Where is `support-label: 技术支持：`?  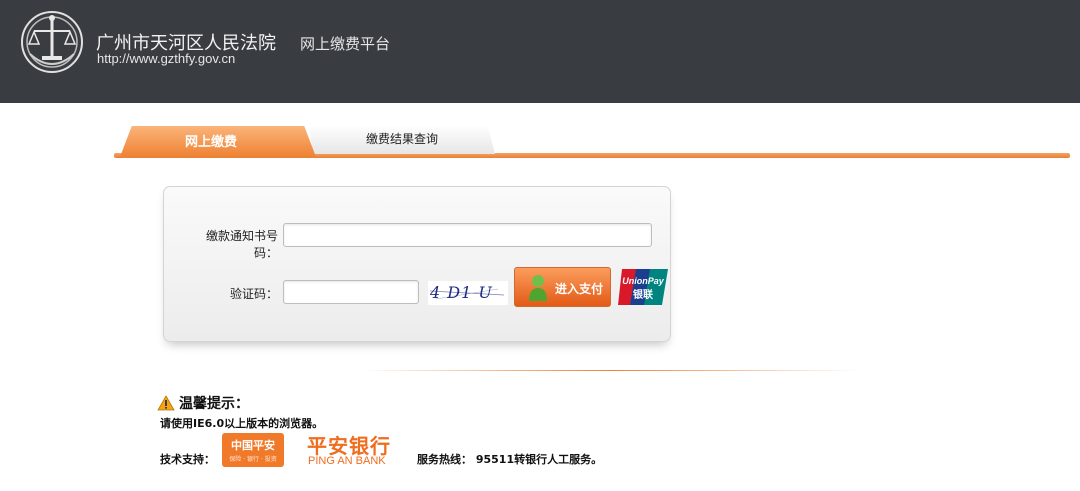
support-label: 技术支持： is located at coordinates (187, 459).